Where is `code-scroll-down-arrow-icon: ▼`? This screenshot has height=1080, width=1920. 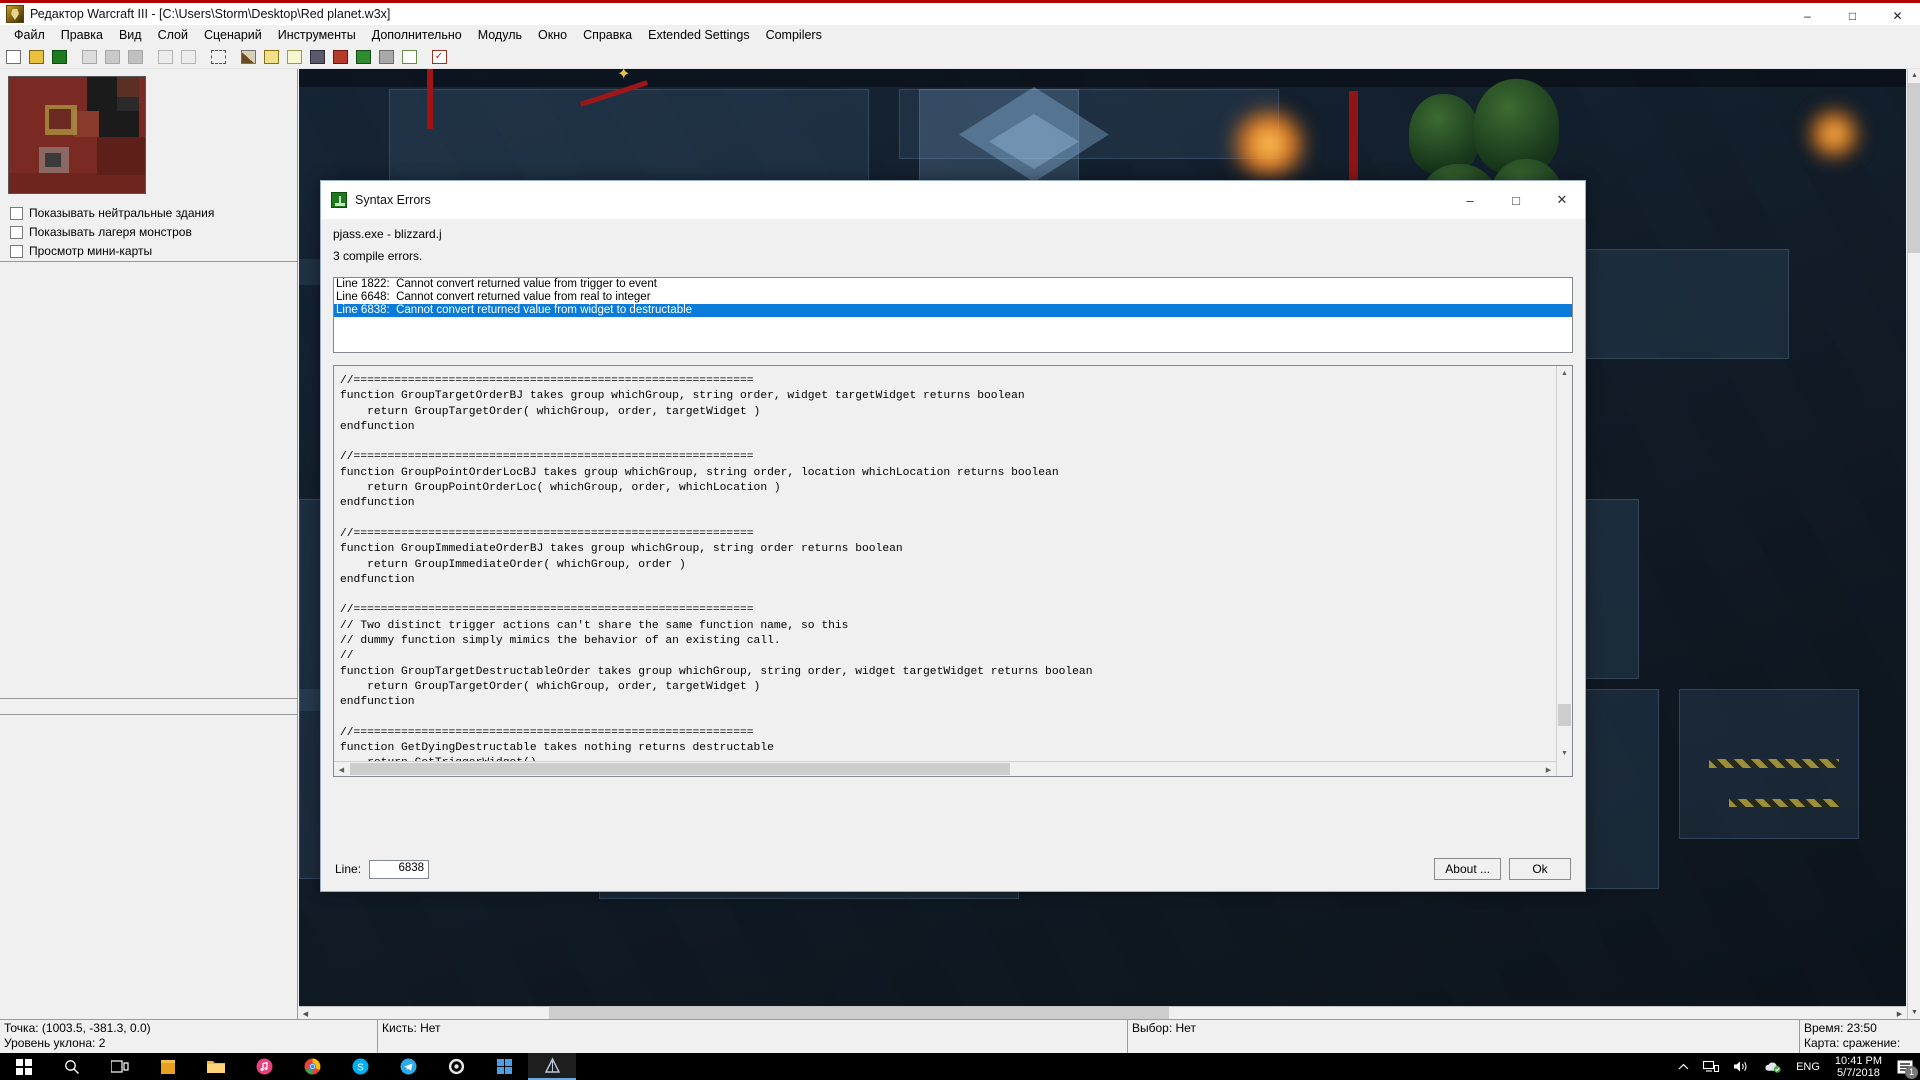
code-scroll-down-arrow-icon: ▼ is located at coordinates (1564, 753).